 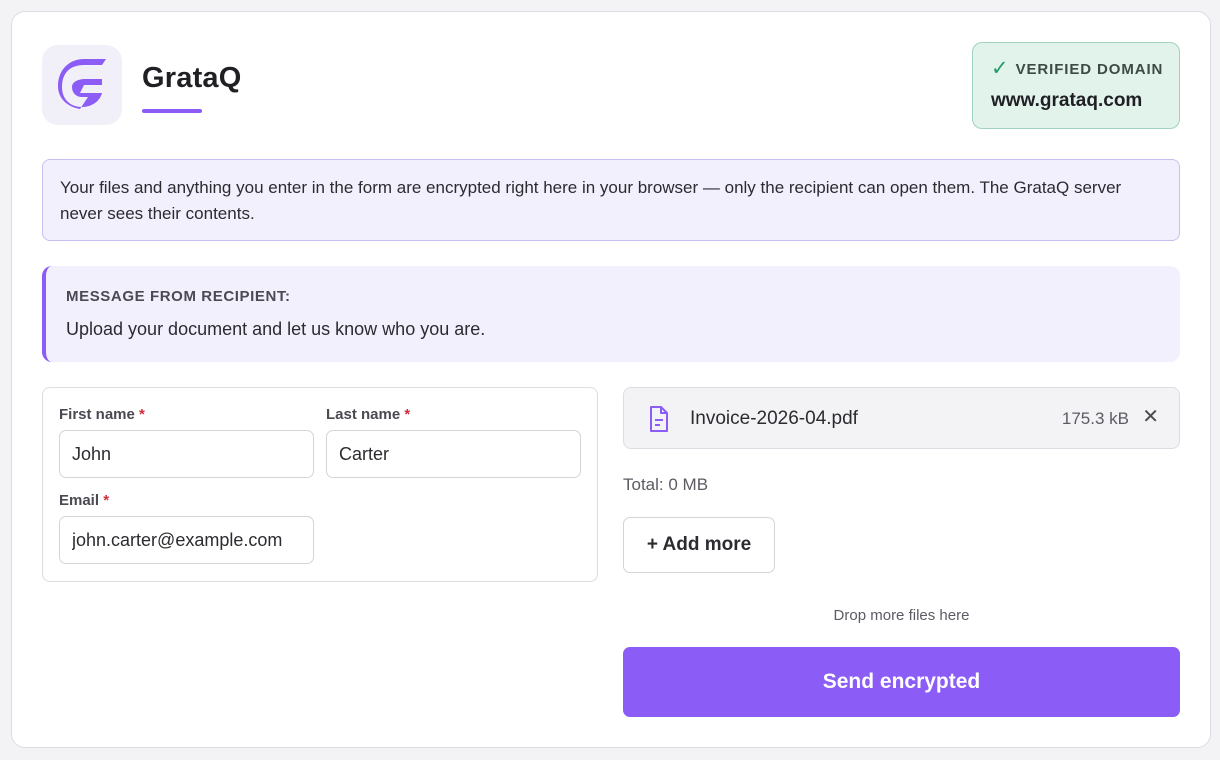 What do you see at coordinates (192, 78) in the screenshot?
I see `brand-name: GrataQ` at bounding box center [192, 78].